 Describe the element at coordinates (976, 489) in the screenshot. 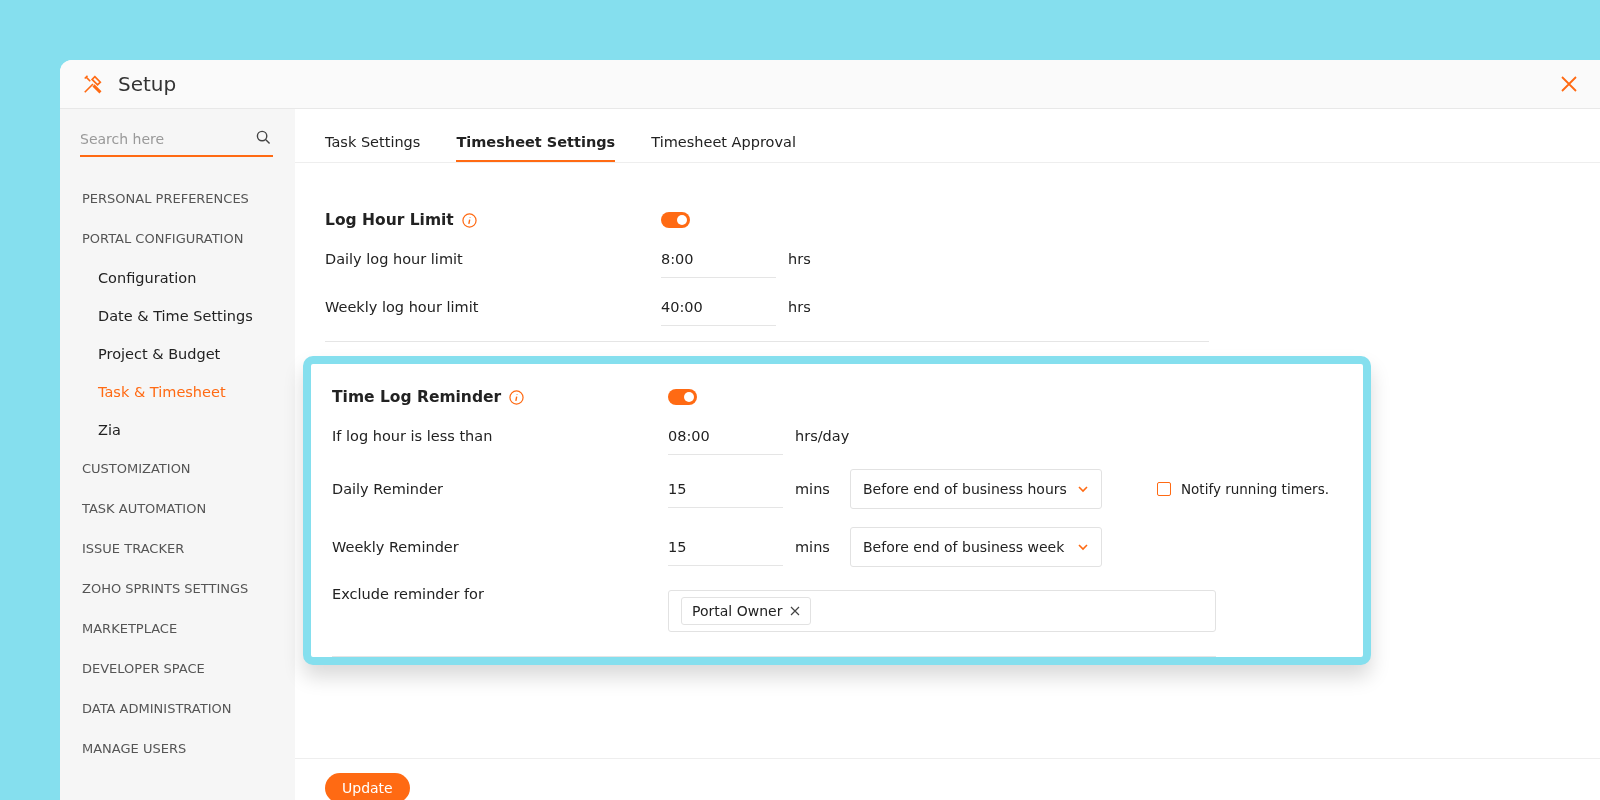

I see `dropdown: Before end of business hours` at that location.